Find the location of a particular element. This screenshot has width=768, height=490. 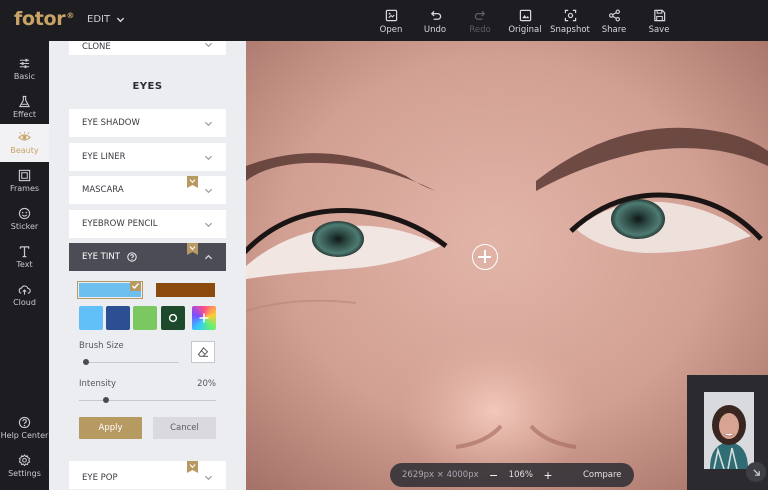

sidebar-item-label: Help Center is located at coordinates (24, 435).